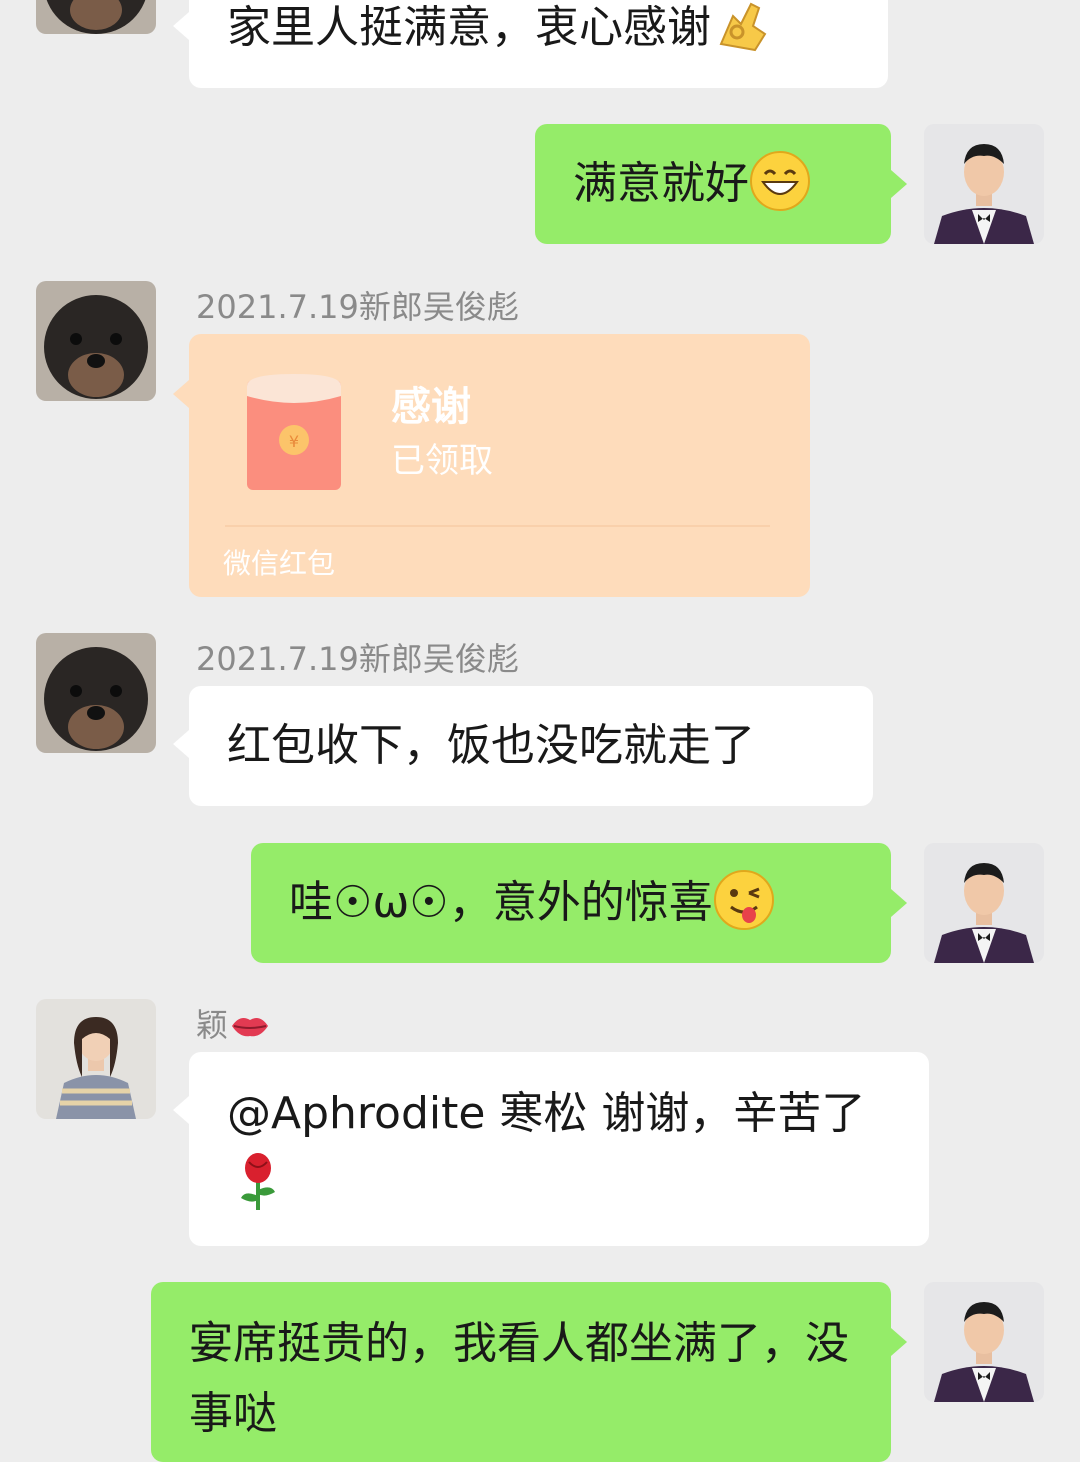  I want to click on red-packet-card: ¥ 感谢 已领取 微信红包, so click(491, 465).